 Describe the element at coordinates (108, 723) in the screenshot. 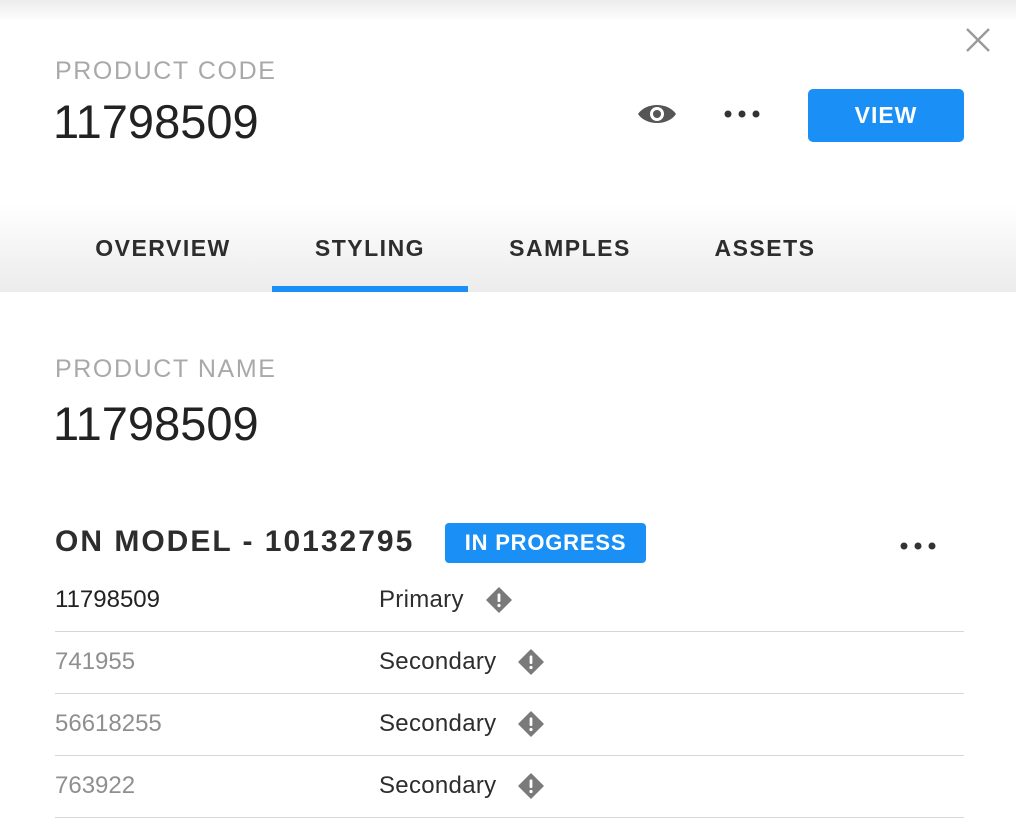

I see `row-product-code: 56618255` at that location.